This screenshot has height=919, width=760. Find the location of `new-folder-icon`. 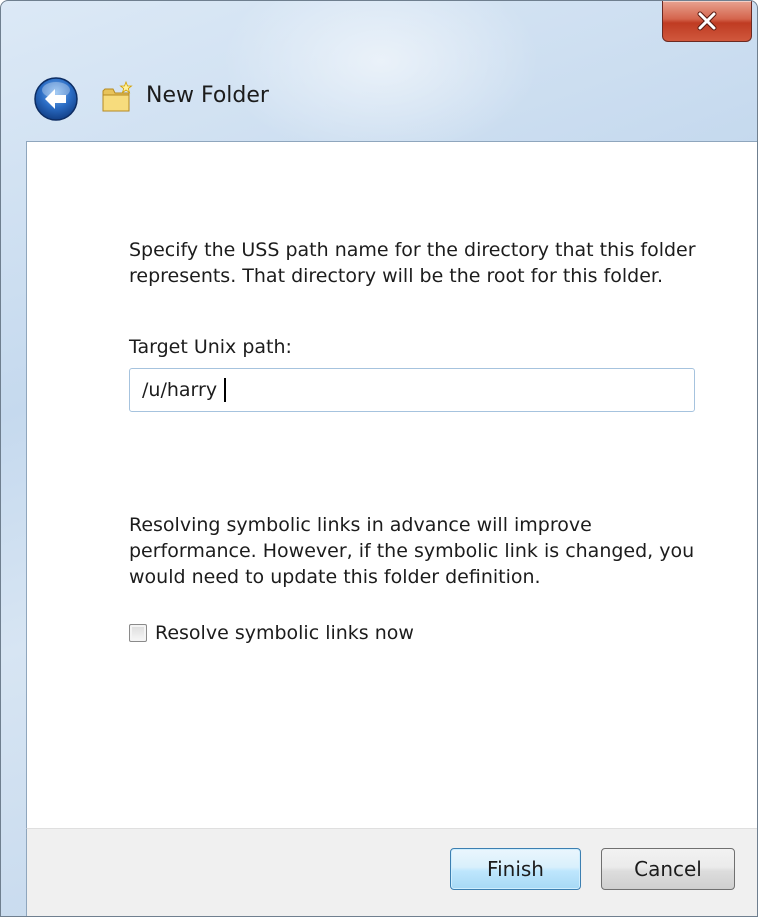

new-folder-icon is located at coordinates (117, 96).